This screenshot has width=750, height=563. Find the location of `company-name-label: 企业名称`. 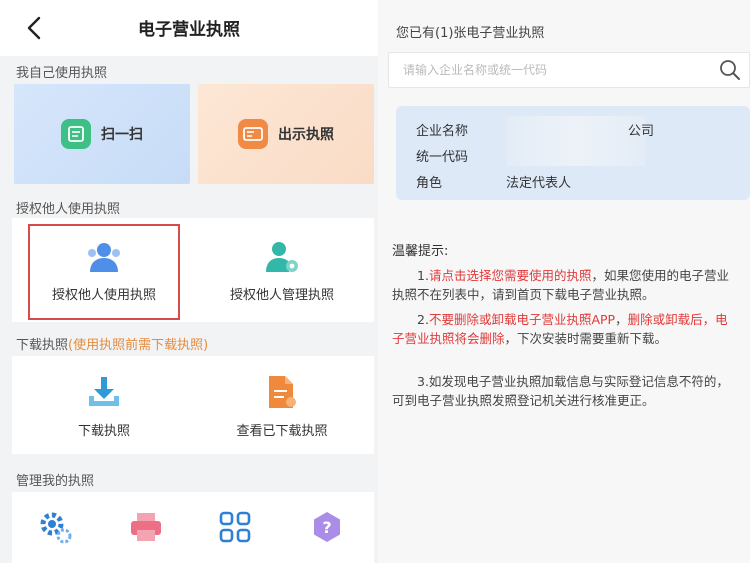

company-name-label: 企业名称 is located at coordinates (442, 131).